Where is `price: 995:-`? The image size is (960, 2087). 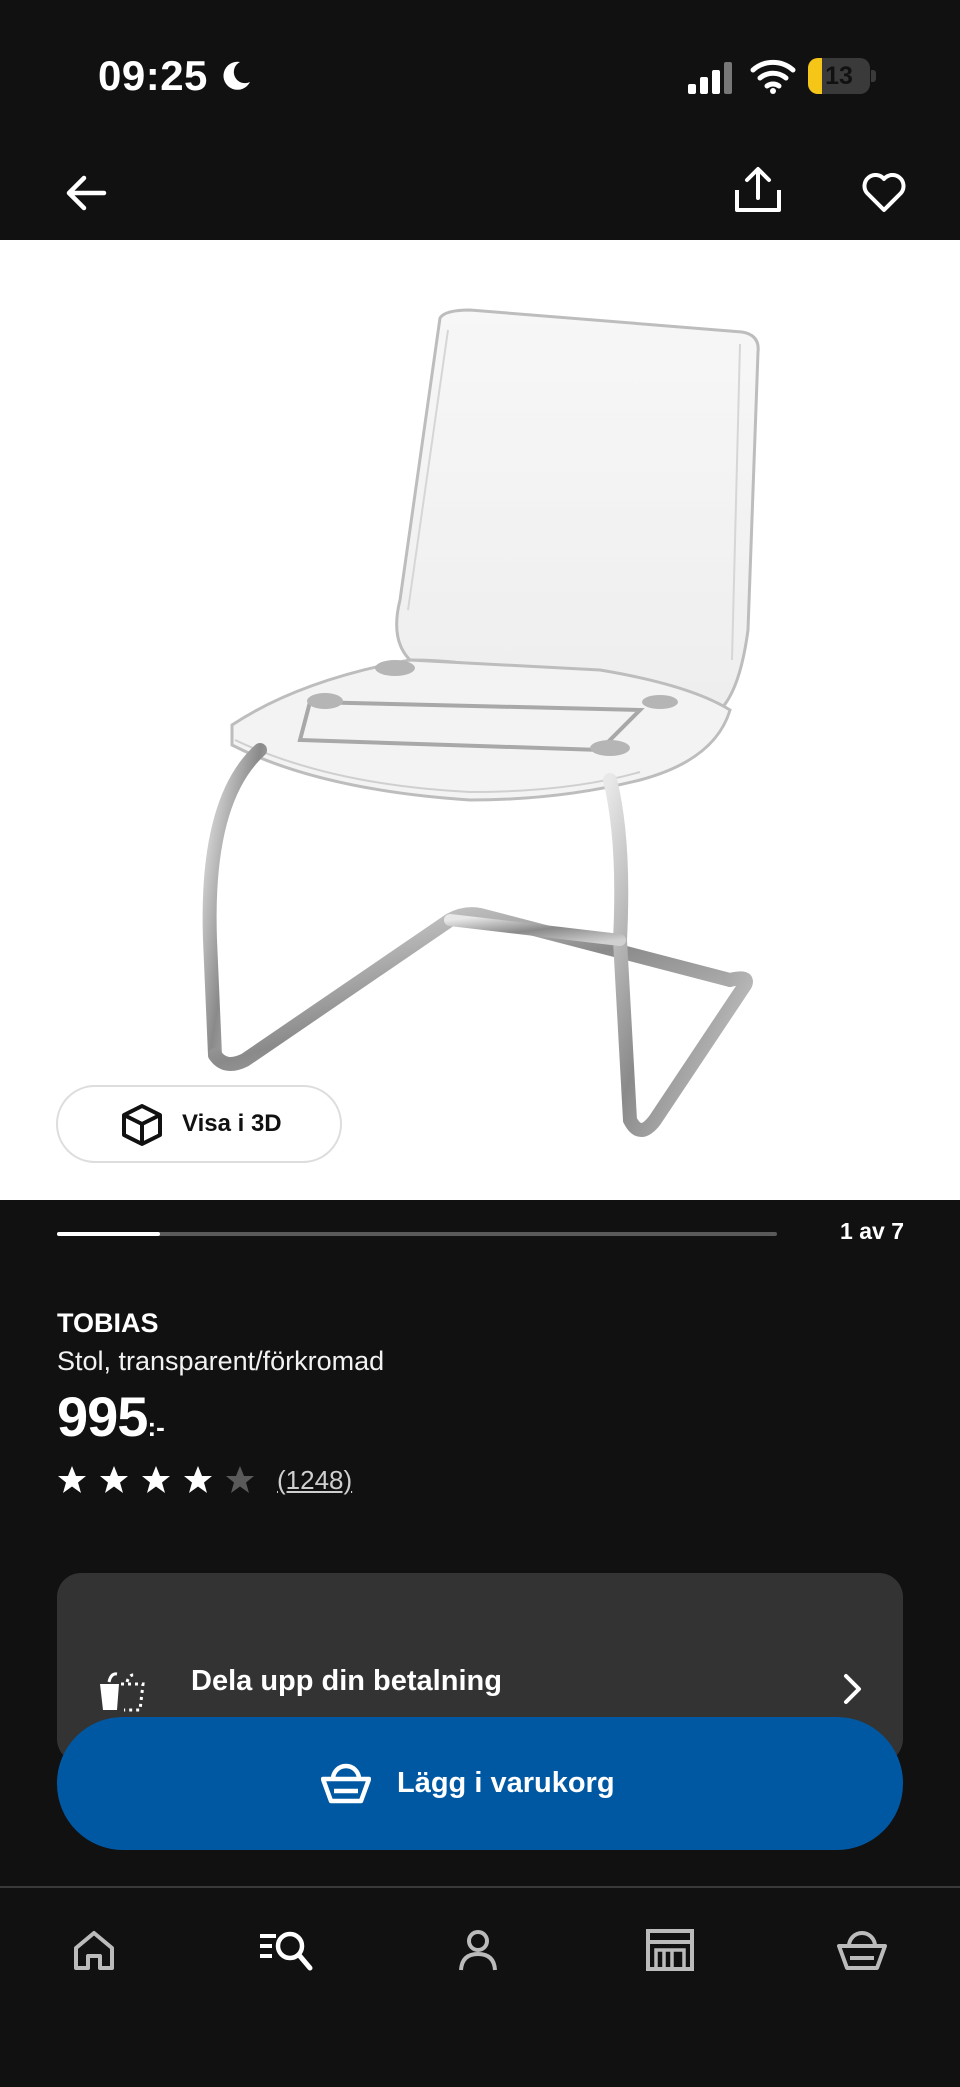 price: 995:- is located at coordinates (111, 1419).